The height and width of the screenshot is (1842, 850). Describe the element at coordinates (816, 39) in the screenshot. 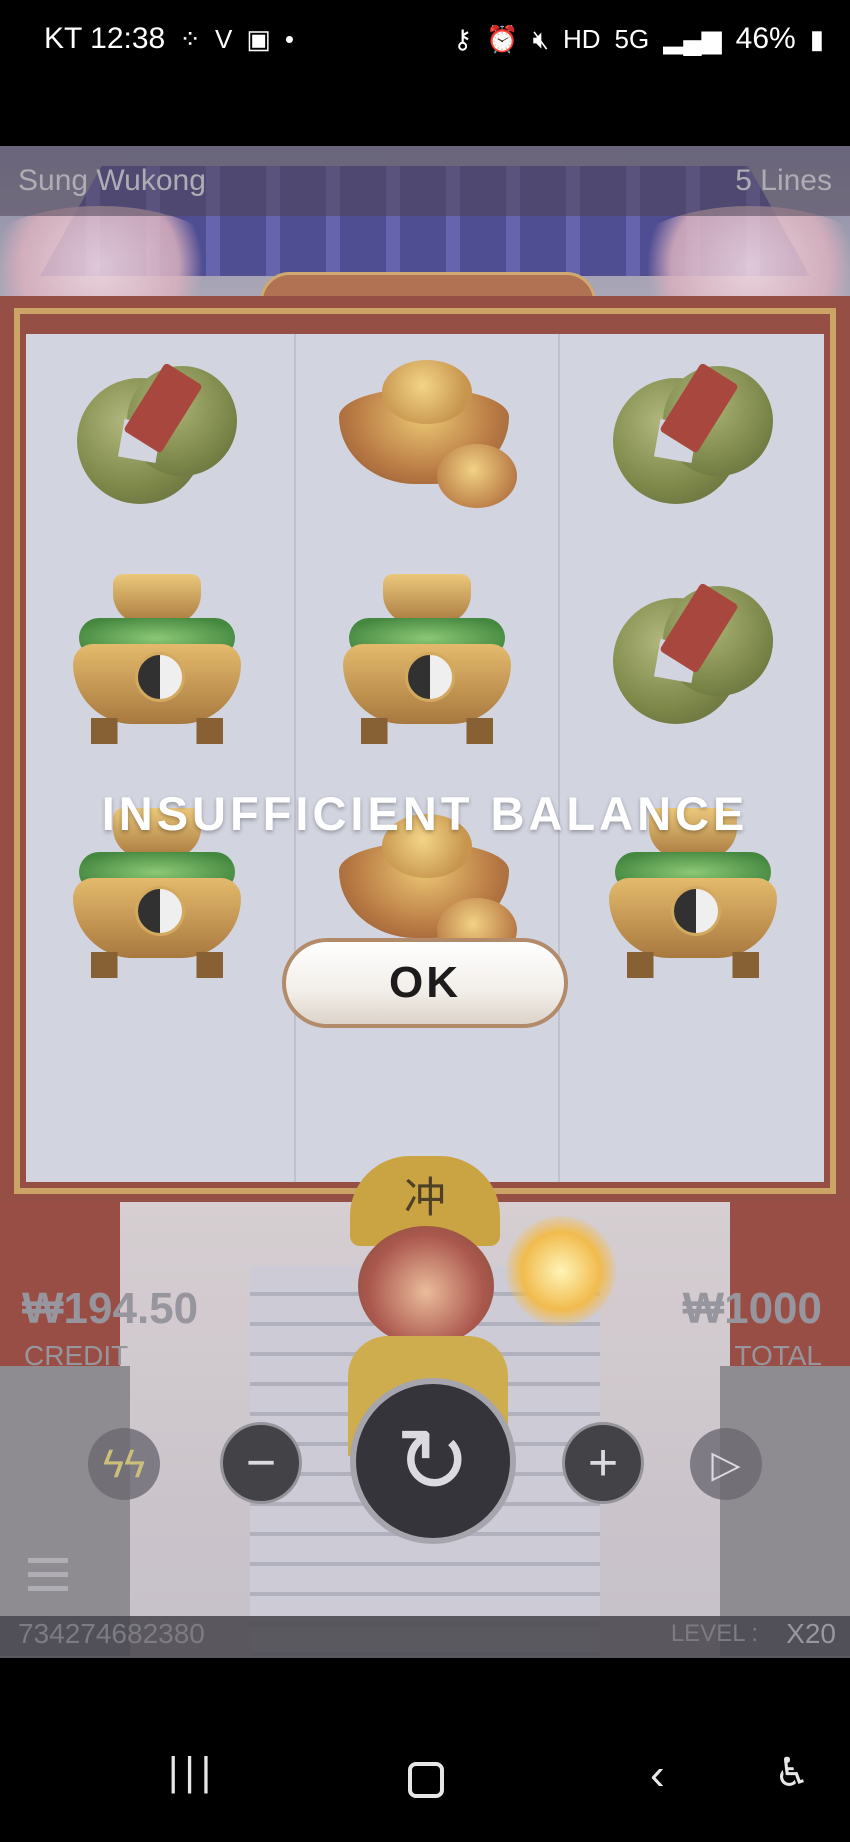

I see `battery-icon: ▮` at that location.